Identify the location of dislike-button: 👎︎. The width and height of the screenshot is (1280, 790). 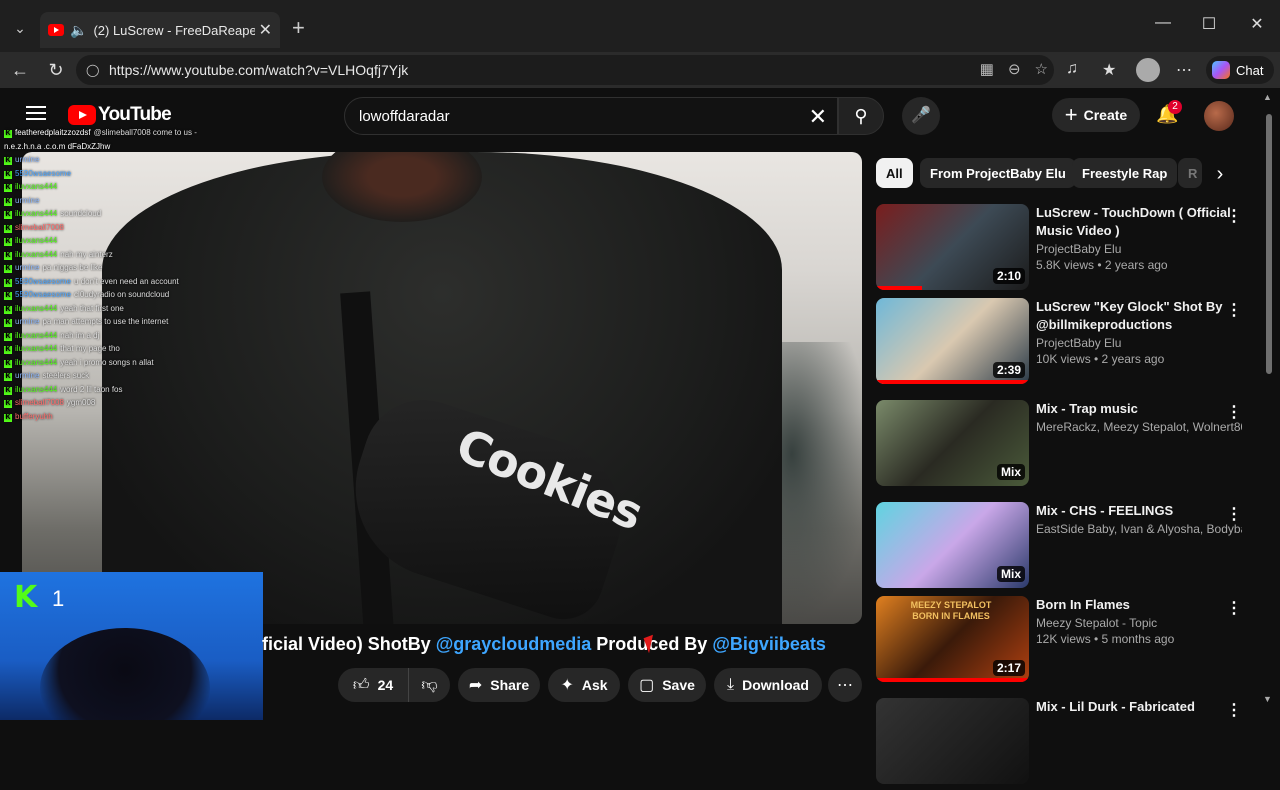
(429, 685).